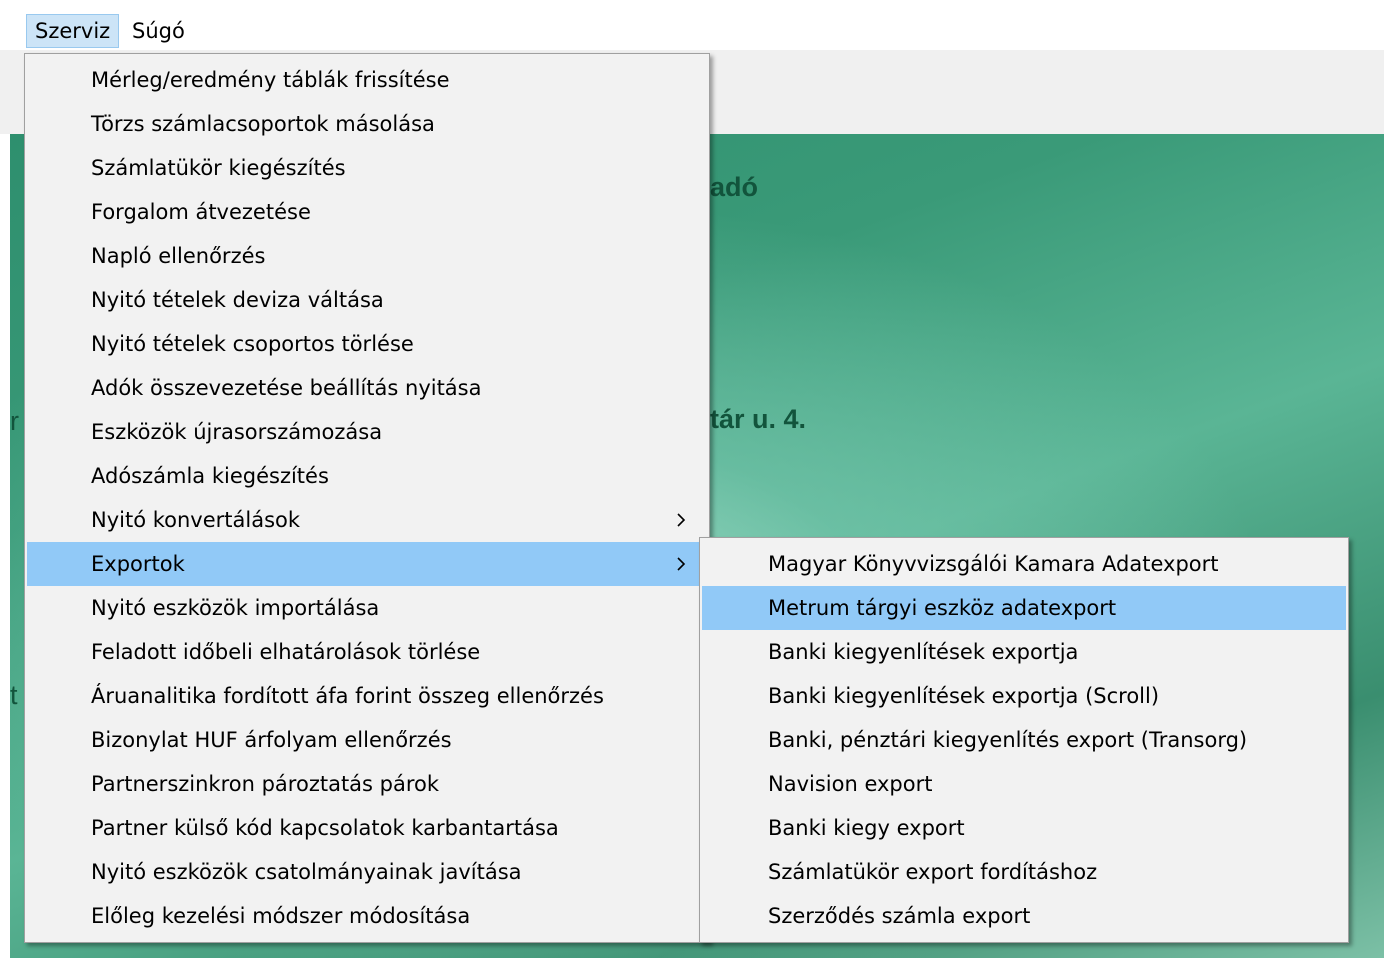  I want to click on menu-item-label: Banki kiegyenlítések exportja, so click(923, 652).